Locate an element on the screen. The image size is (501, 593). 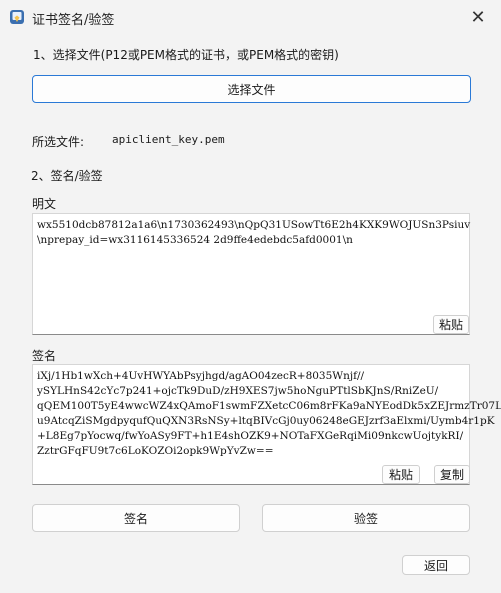
close-button: ✕ is located at coordinates (478, 17).